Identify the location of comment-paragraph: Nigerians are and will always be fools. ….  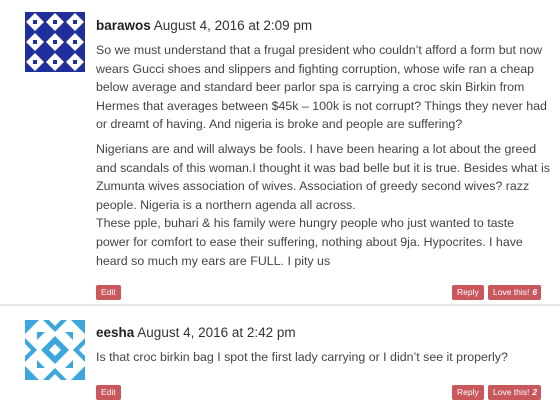
(323, 176).